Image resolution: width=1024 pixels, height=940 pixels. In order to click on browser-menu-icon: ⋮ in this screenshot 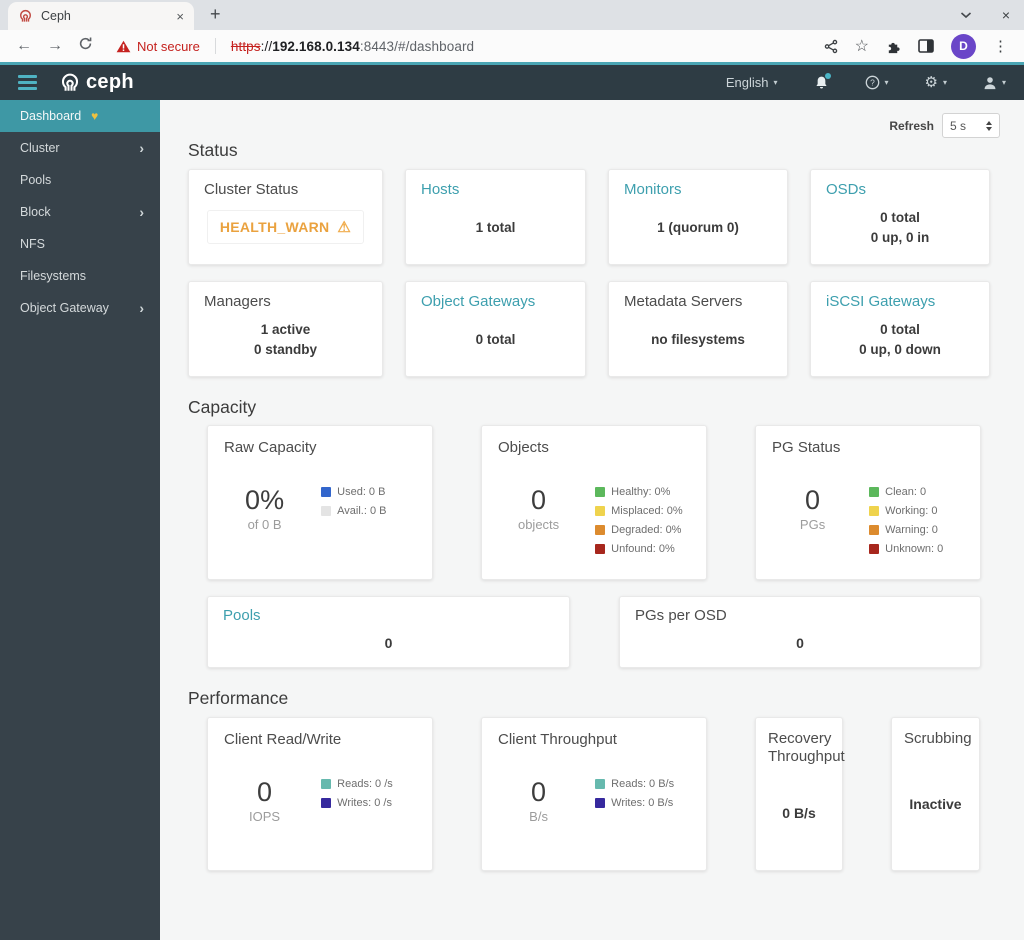, I will do `click(1000, 46)`.